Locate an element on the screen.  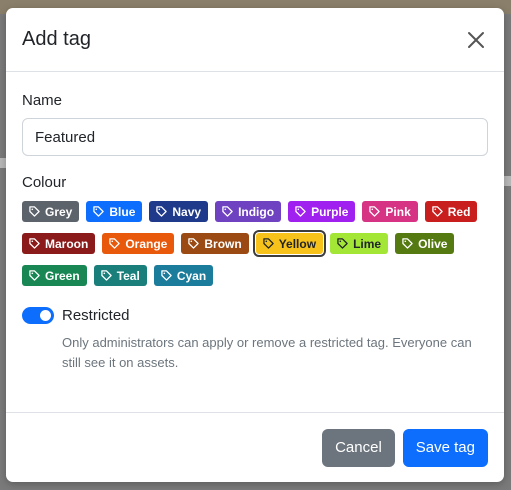
colour-option-label: Cyan is located at coordinates (191, 275).